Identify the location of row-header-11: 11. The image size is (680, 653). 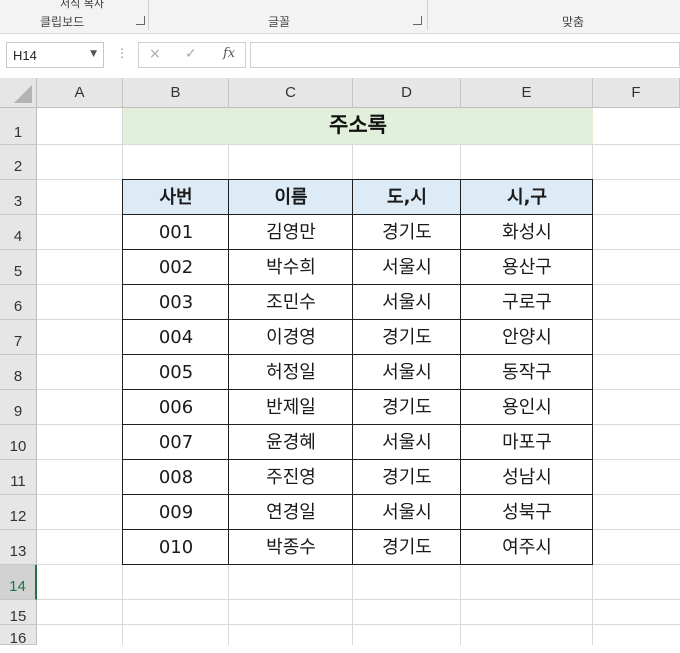
(18, 477).